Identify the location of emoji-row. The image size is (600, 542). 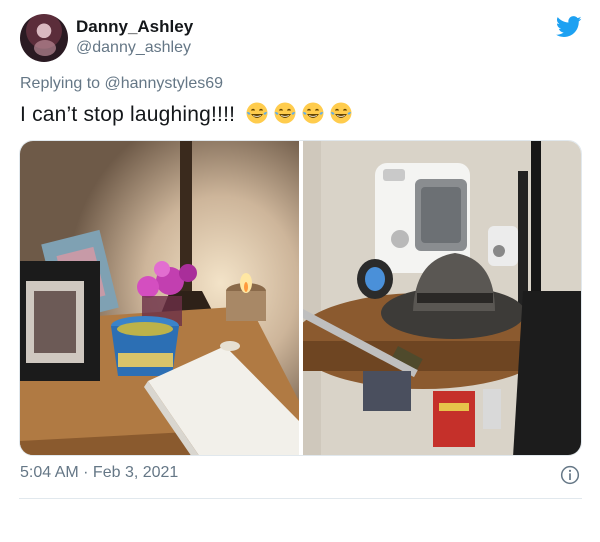
(297, 114).